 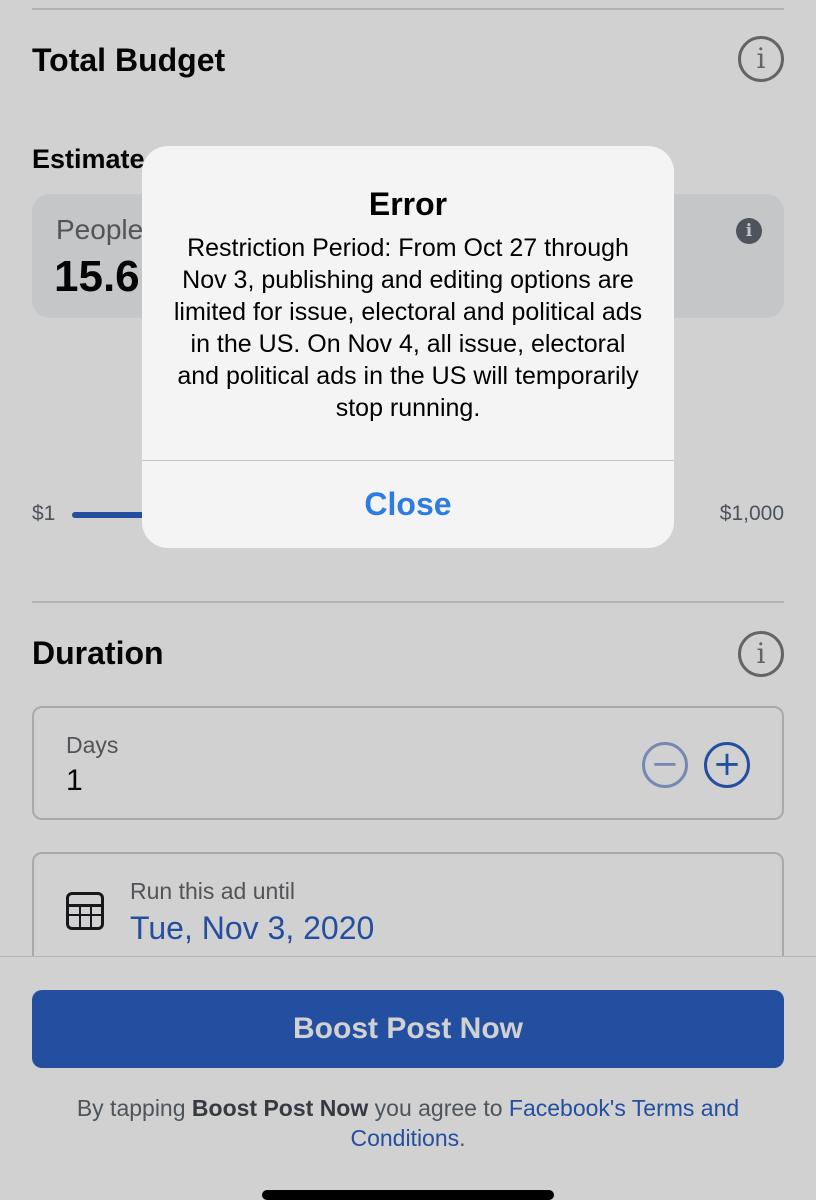 I want to click on alert-title: Error, so click(x=408, y=204).